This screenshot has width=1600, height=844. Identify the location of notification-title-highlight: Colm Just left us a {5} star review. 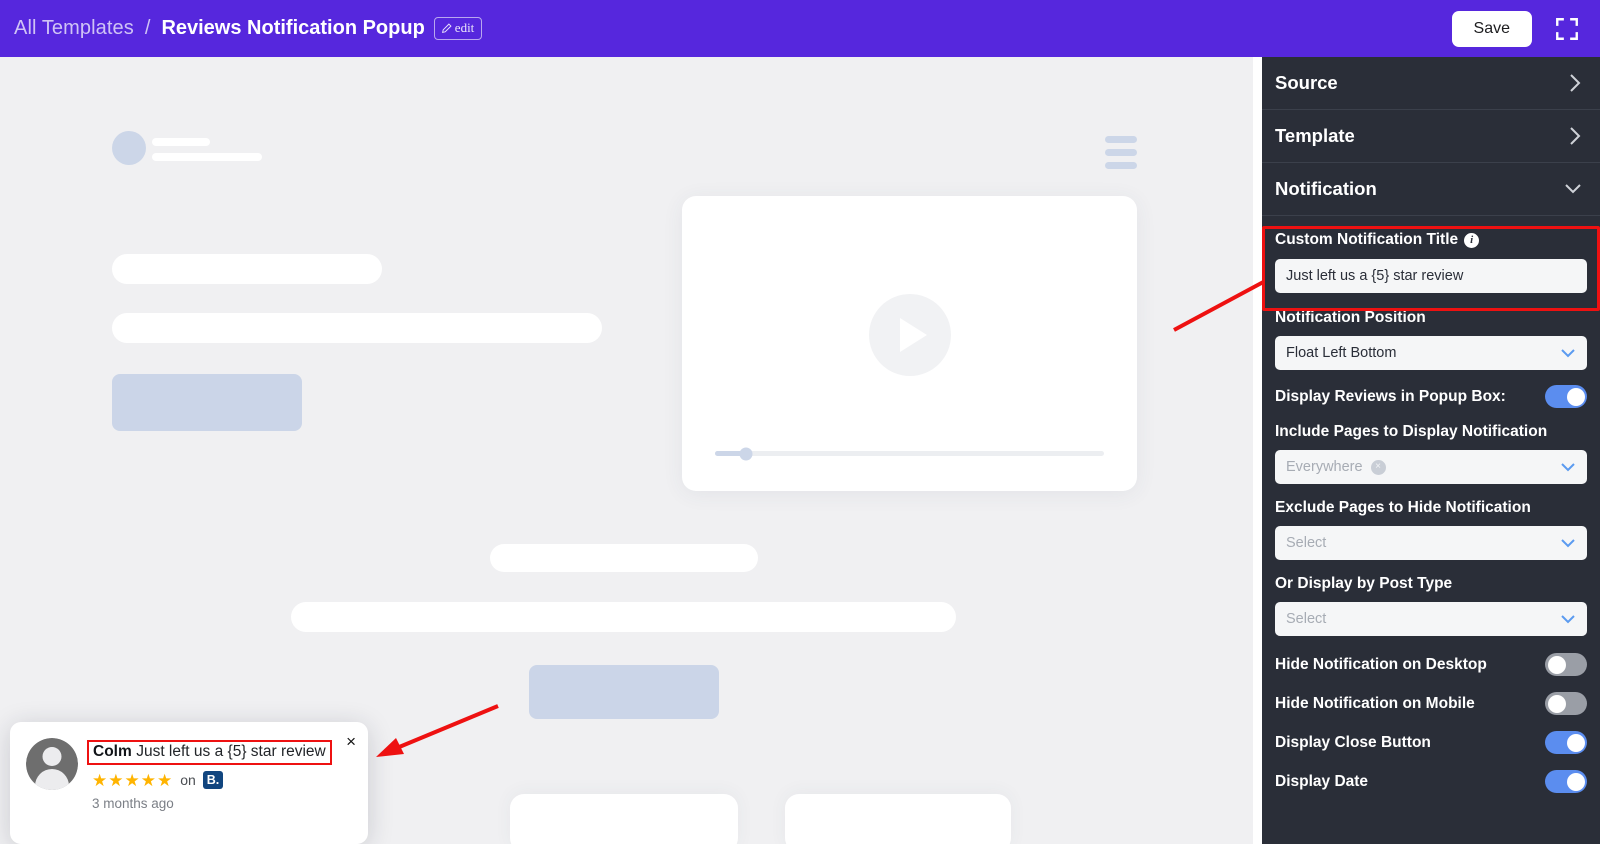
(209, 752).